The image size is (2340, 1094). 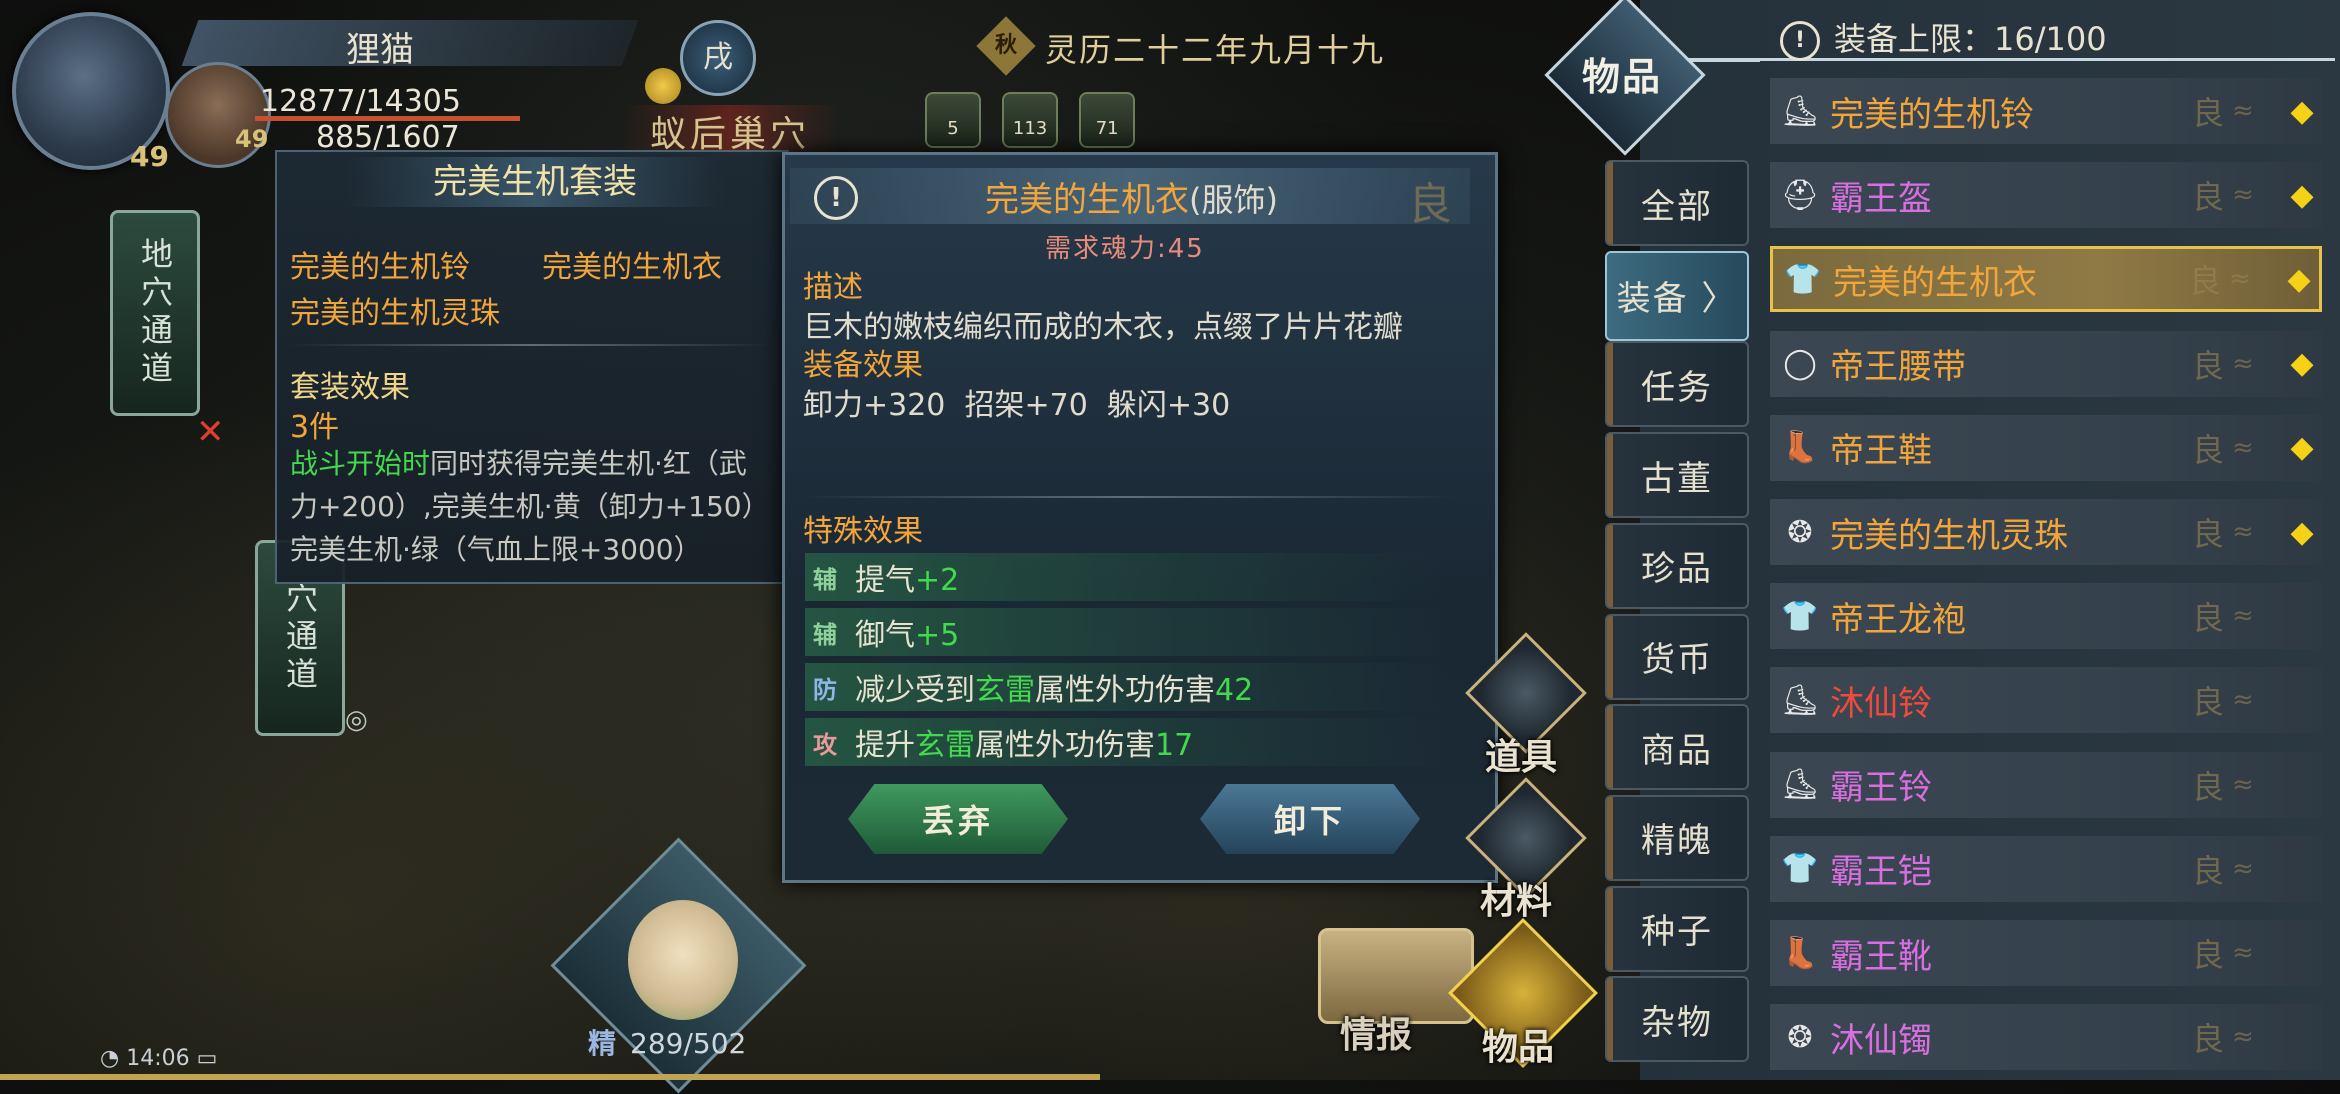 I want to click on map-node-top: 地穴通道, so click(x=155, y=313).